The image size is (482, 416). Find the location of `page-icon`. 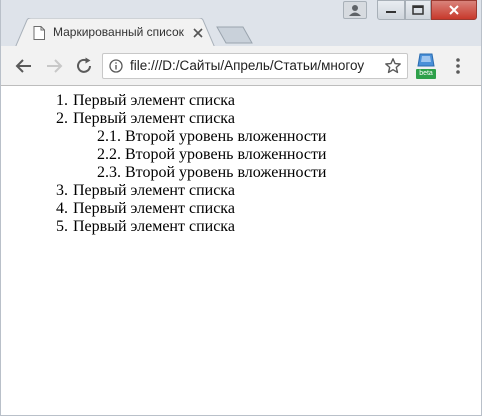

page-icon is located at coordinates (39, 33).